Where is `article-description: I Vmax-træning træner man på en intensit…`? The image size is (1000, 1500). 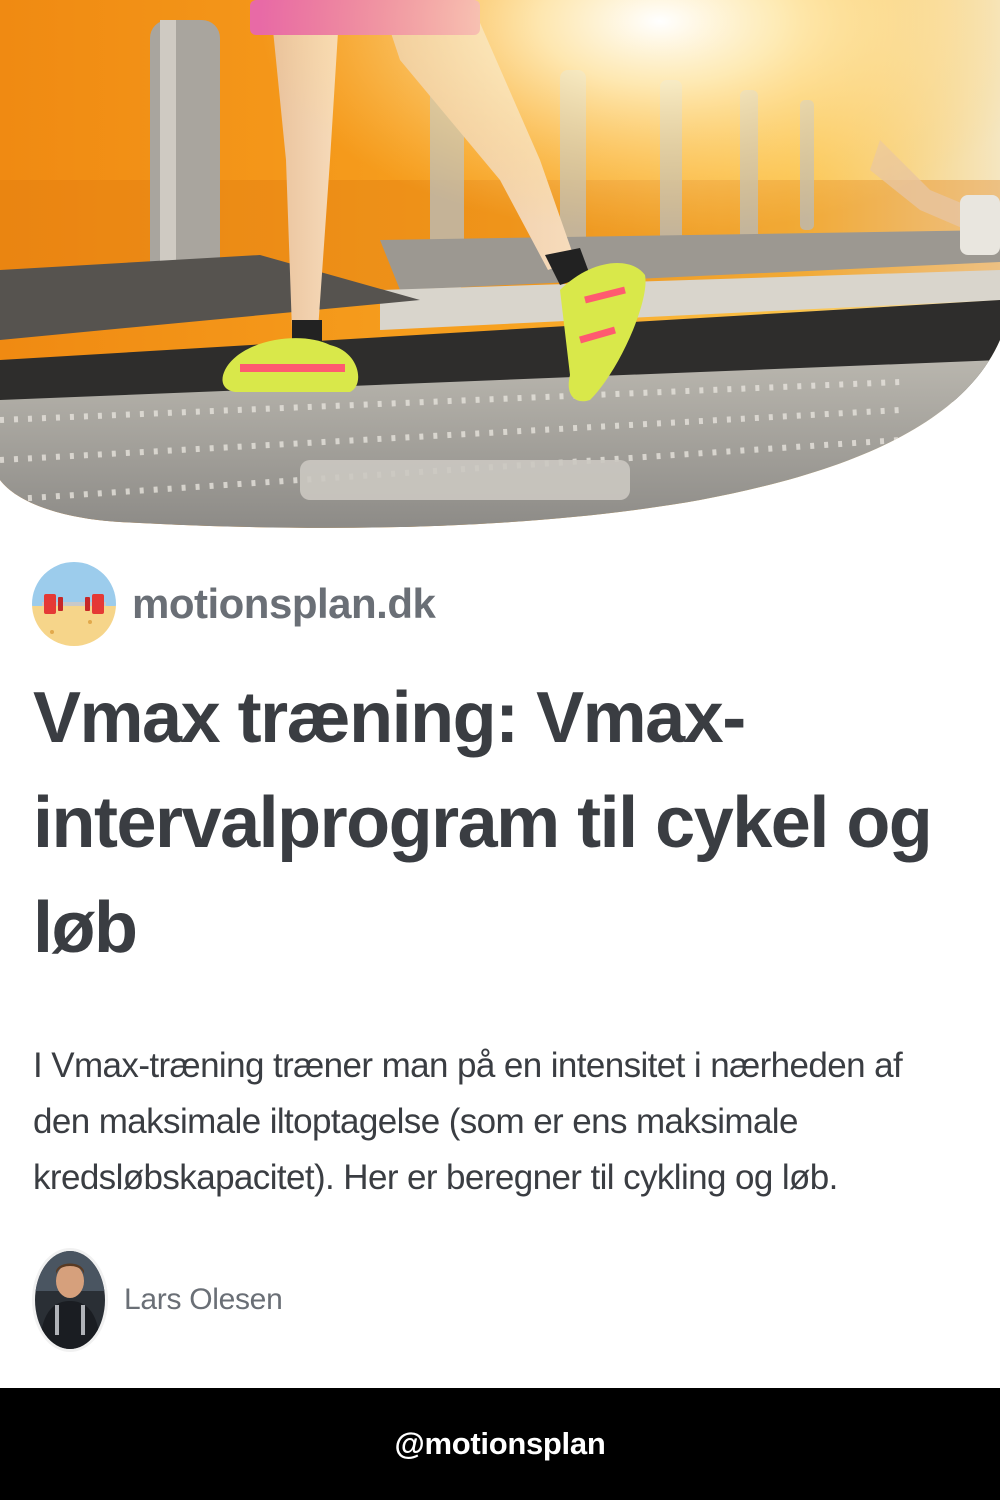 article-description: I Vmax-træning træner man på en intensit… is located at coordinates (468, 1121).